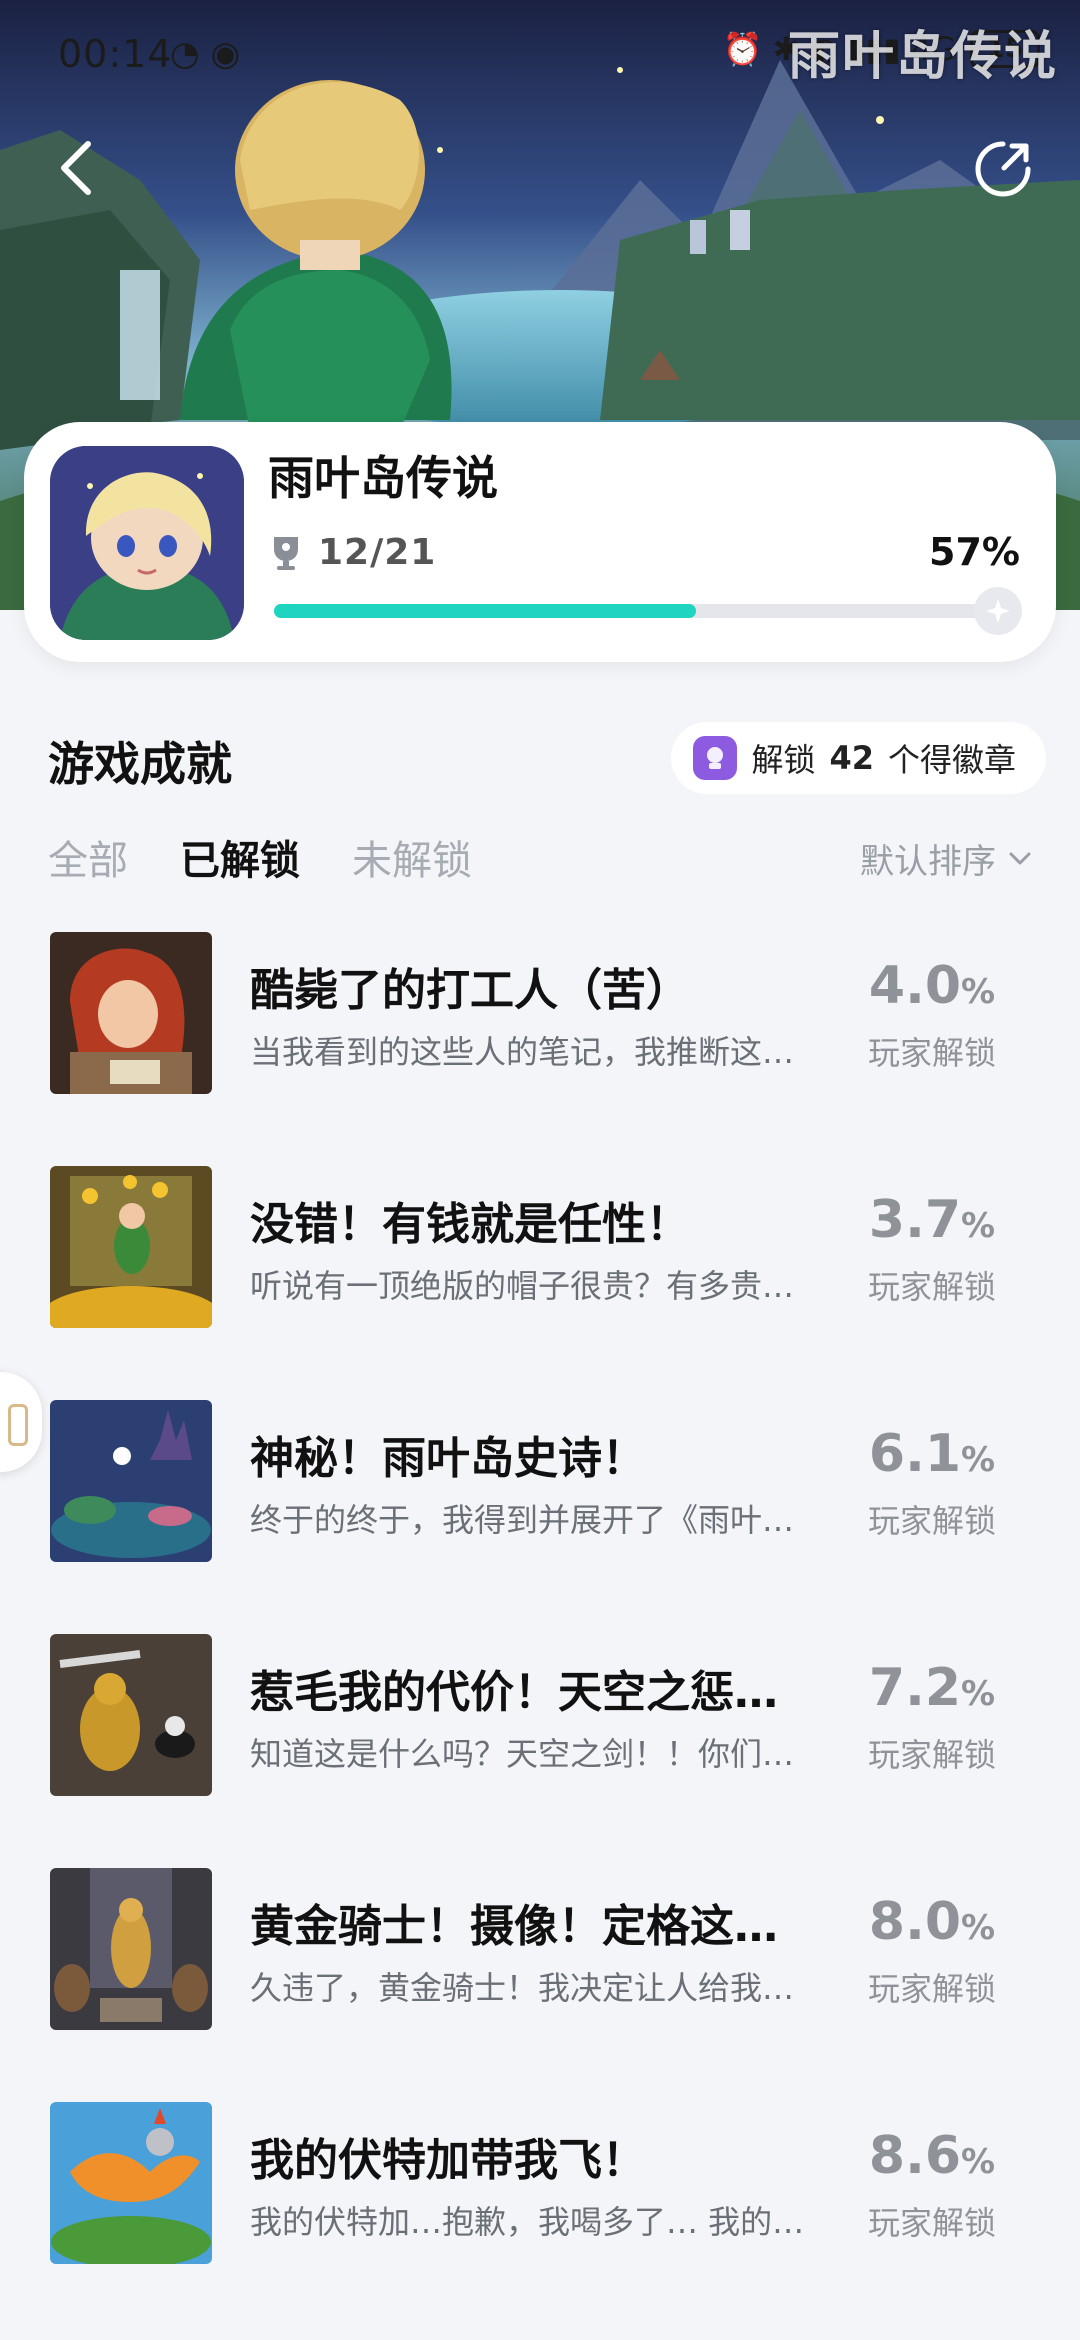 This screenshot has height=2340, width=1080. I want to click on status-left-icons: ◔ ◉, so click(205, 54).